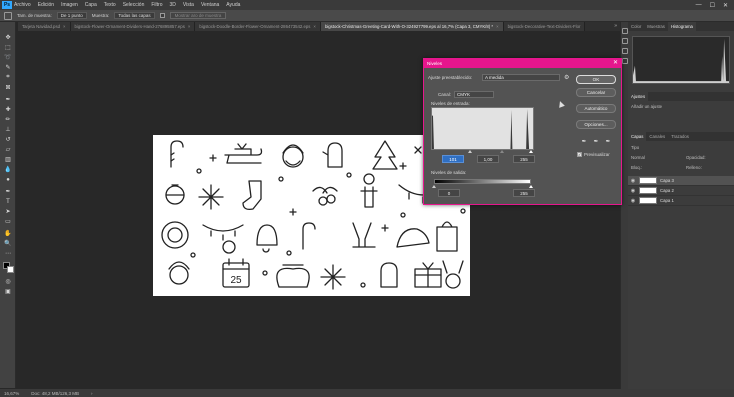 The height and width of the screenshot is (397, 734). I want to click on menu-archivo: Archivo, so click(22, 5).